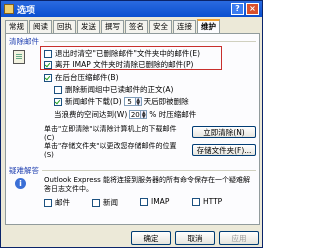 This screenshot has height=248, width=320. I want to click on background-compact-label: 在后台压缩邮件(B), so click(87, 77).